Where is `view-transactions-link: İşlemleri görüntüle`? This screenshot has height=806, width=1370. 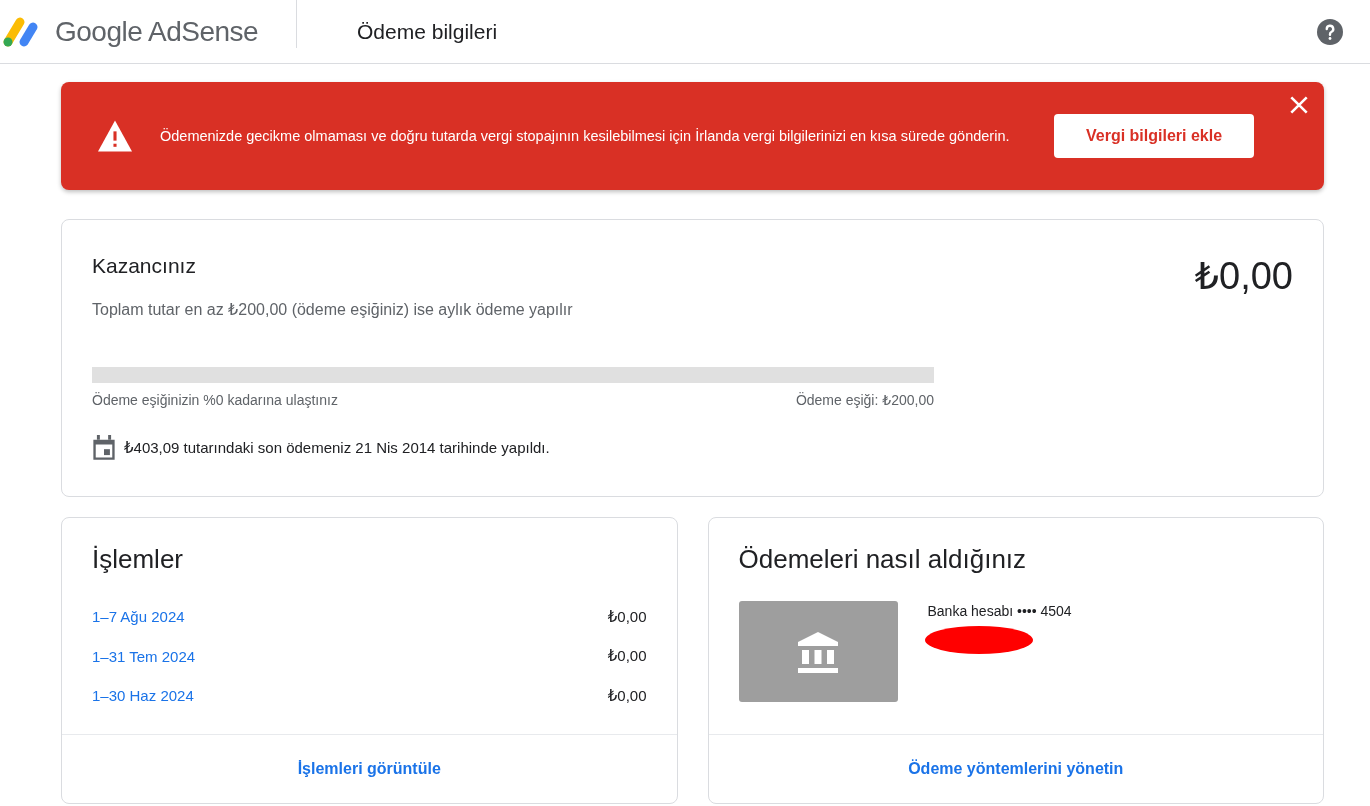
view-transactions-link: İşlemleri görüntüle is located at coordinates (369, 769).